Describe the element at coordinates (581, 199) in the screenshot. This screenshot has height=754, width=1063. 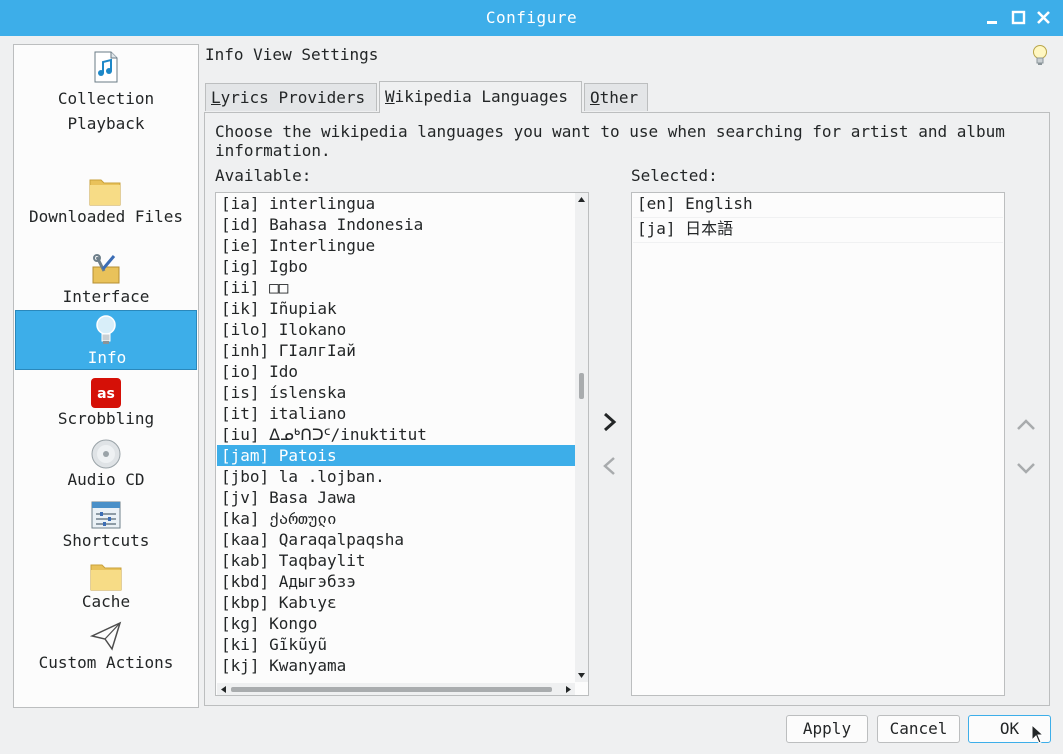
I see `scroll-up-icon` at that location.